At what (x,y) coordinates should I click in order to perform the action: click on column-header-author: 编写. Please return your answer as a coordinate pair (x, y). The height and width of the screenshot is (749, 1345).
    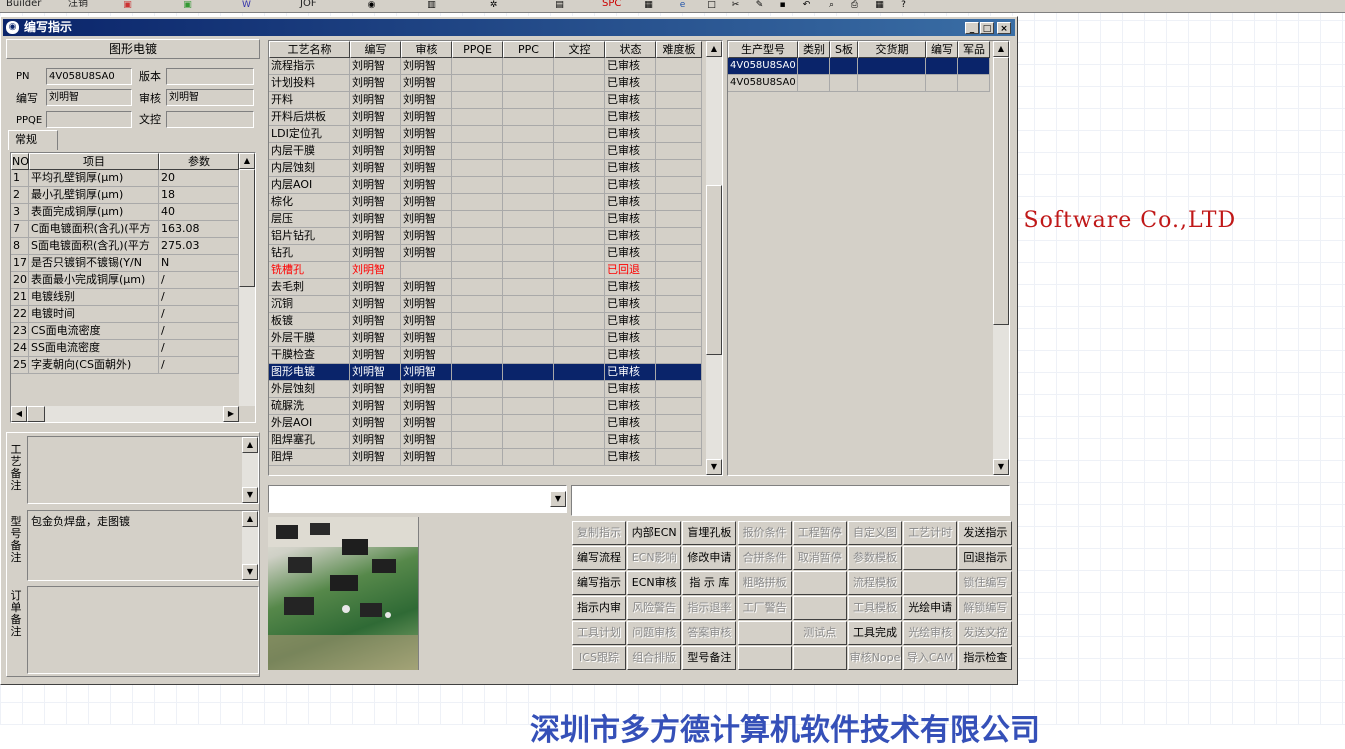
    Looking at the image, I should click on (942, 49).